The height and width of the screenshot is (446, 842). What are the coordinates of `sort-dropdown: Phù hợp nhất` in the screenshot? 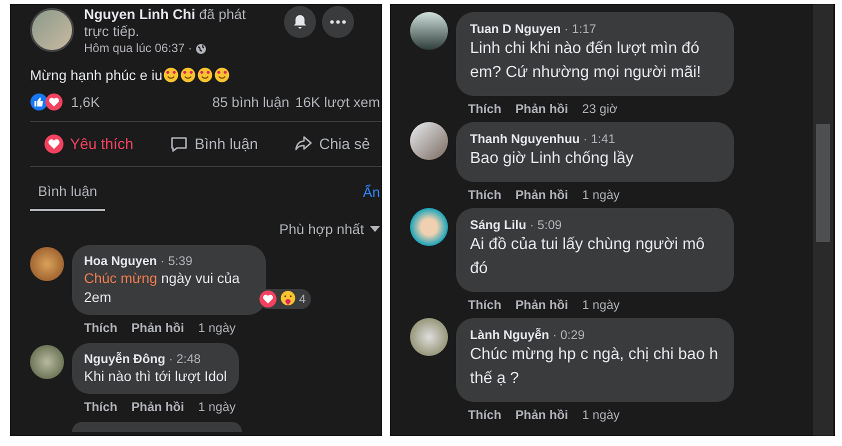 It's located at (329, 229).